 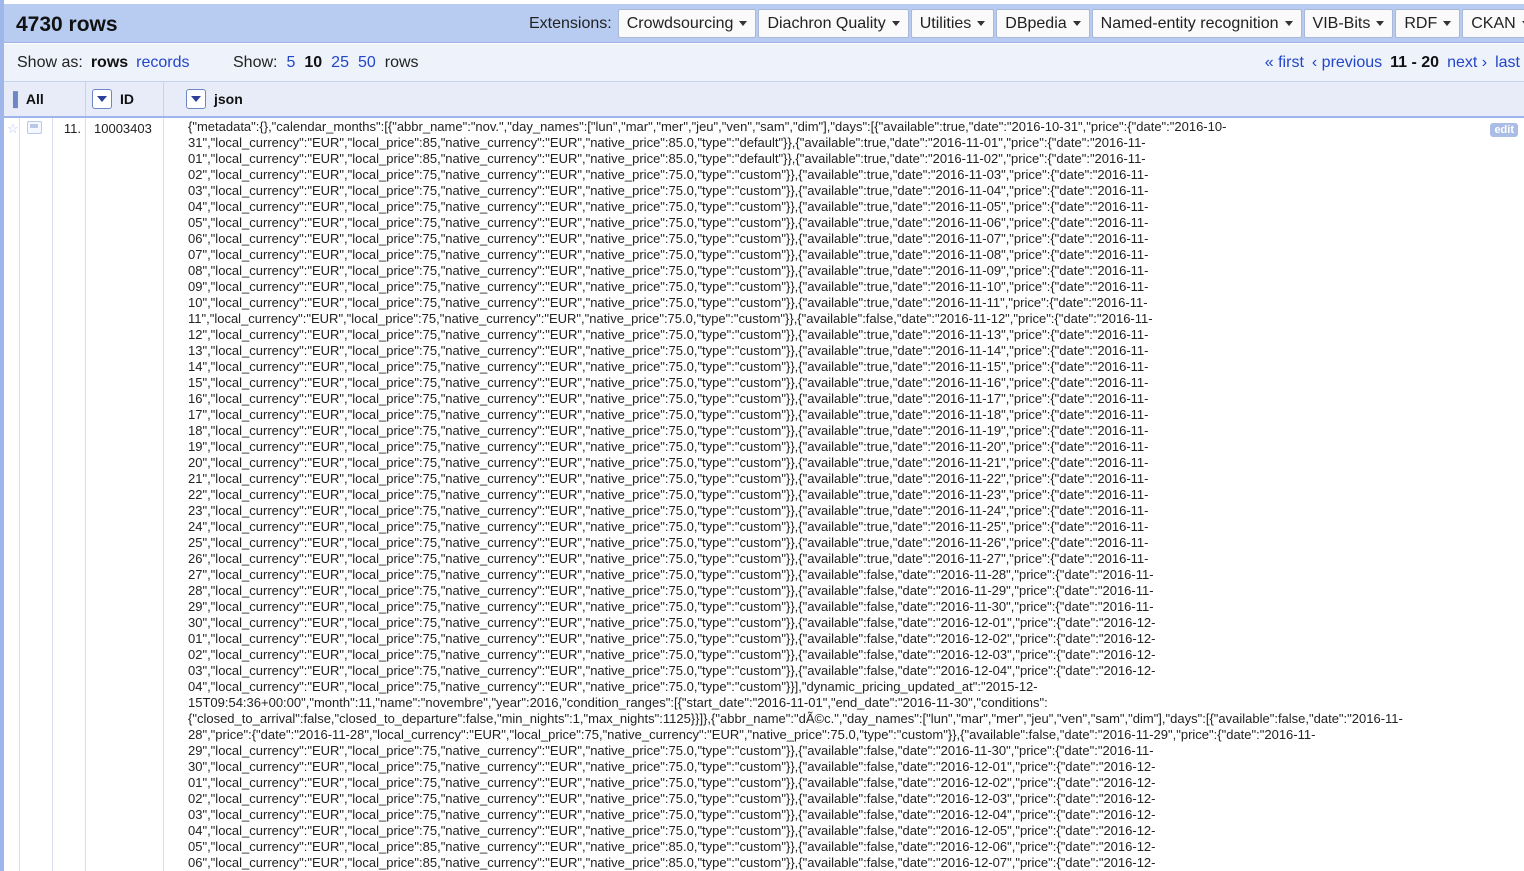 I want to click on column-id: ID, so click(x=125, y=99).